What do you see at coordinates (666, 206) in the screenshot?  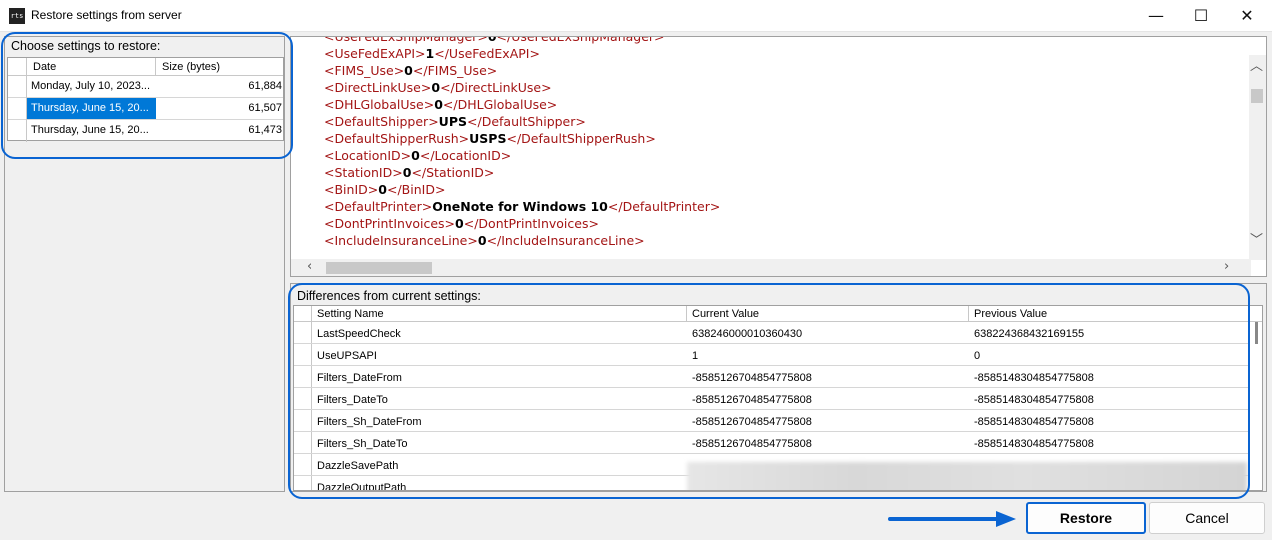 I see `xml-close-tag: DefaultPrinter` at bounding box center [666, 206].